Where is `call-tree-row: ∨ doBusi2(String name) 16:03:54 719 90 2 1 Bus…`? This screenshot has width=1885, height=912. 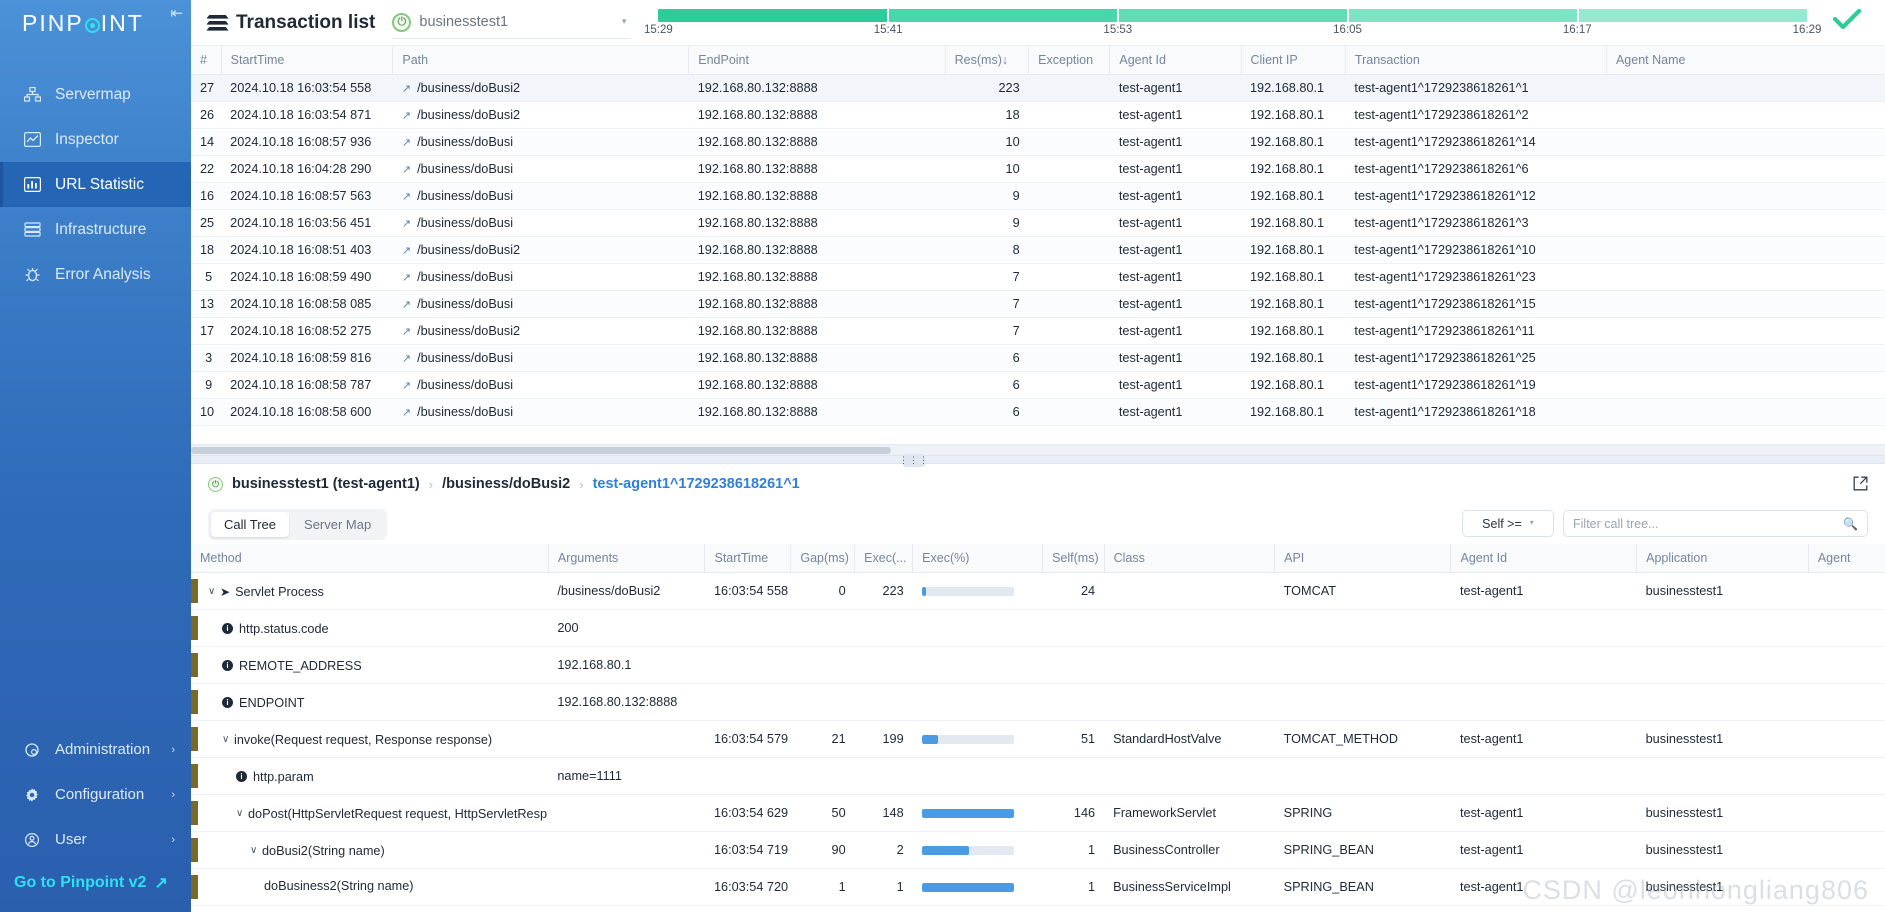
call-tree-row: ∨ doBusi2(String name) 16:03:54 719 90 2 1 Bus… is located at coordinates (1038, 850).